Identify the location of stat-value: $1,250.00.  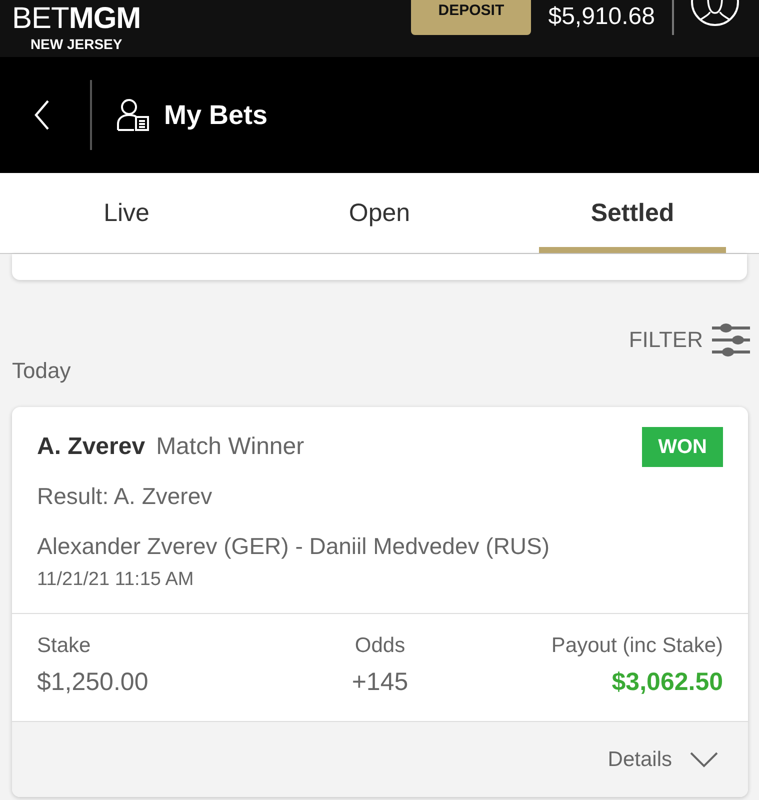
(92, 682).